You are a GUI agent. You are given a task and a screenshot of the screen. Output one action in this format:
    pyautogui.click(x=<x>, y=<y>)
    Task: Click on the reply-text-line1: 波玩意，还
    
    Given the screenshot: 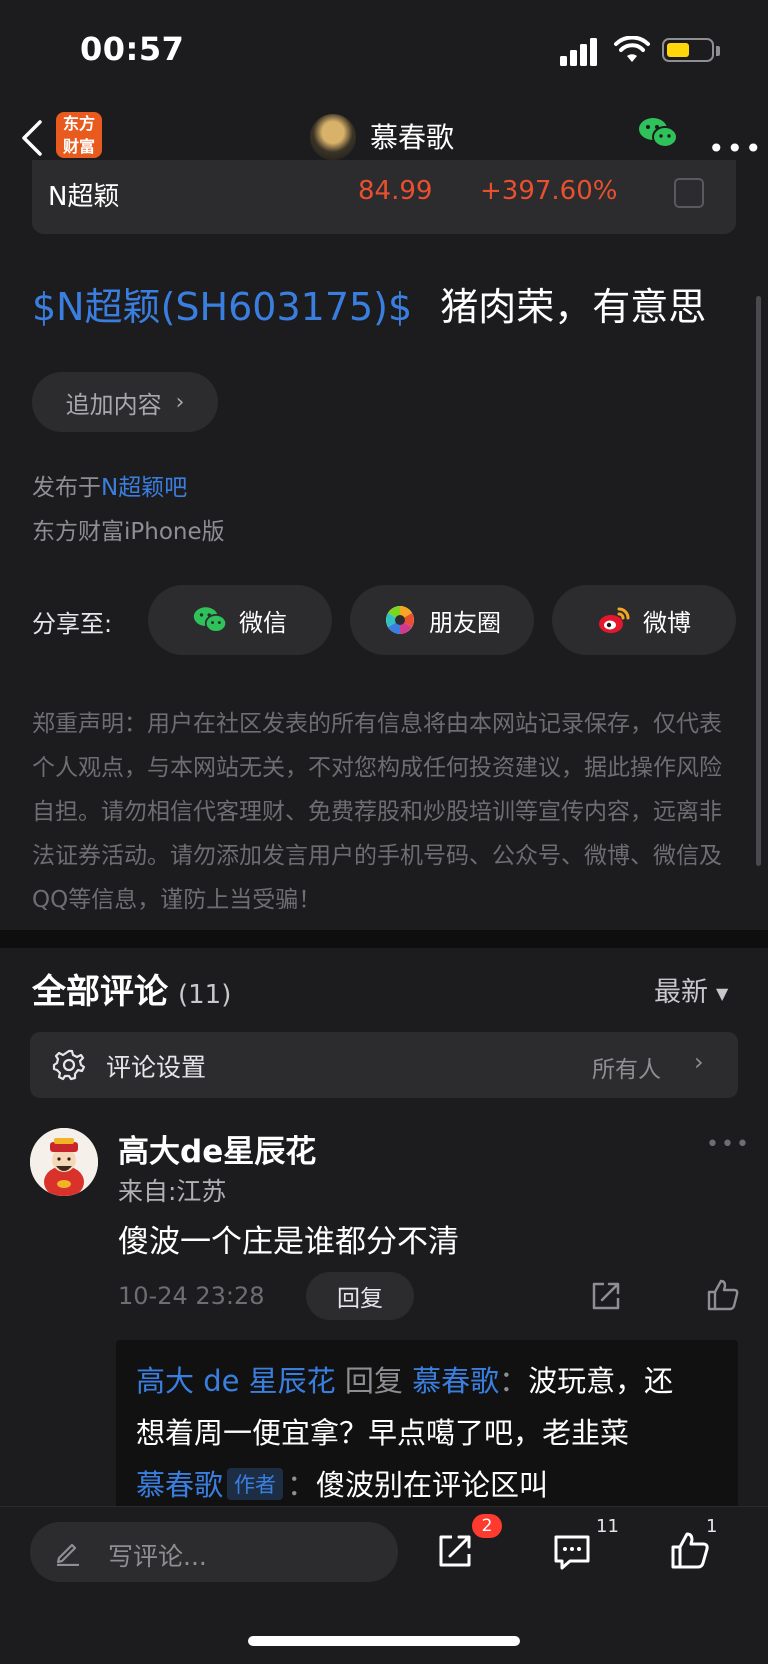 What is the action you would take?
    pyautogui.click(x=601, y=1381)
    